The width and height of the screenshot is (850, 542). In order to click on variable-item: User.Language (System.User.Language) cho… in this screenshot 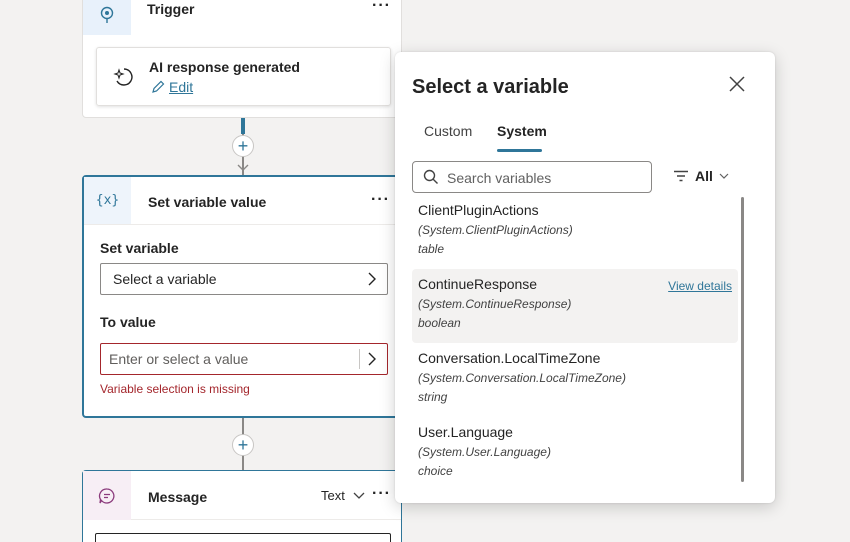, I will do `click(575, 454)`.